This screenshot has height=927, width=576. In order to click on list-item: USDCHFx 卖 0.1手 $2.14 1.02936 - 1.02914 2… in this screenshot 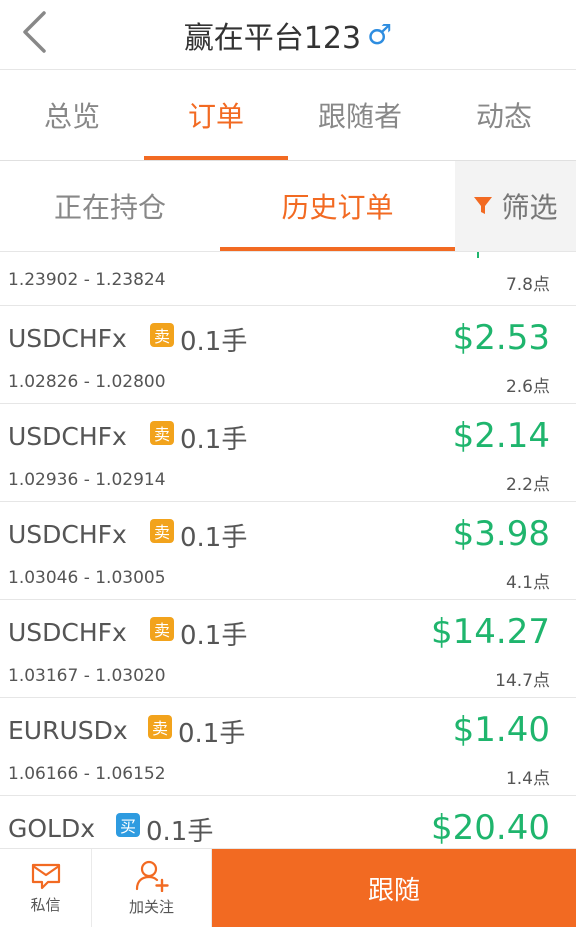, I will do `click(288, 453)`.